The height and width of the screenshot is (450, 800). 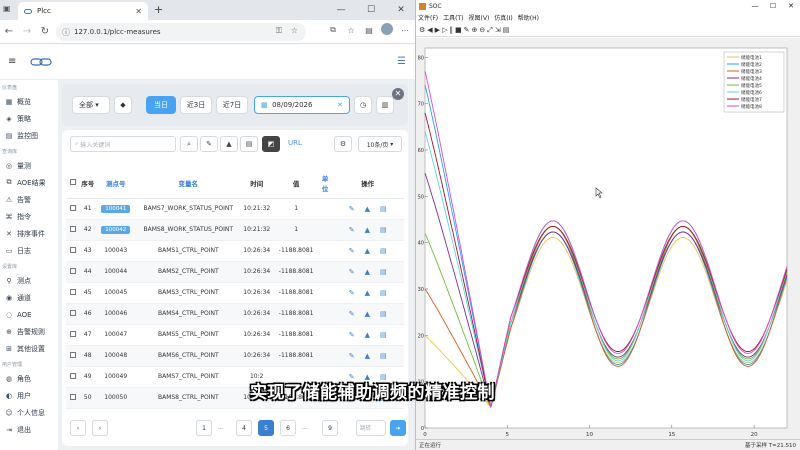 I want to click on col-point-id: 测点号, so click(x=116, y=183).